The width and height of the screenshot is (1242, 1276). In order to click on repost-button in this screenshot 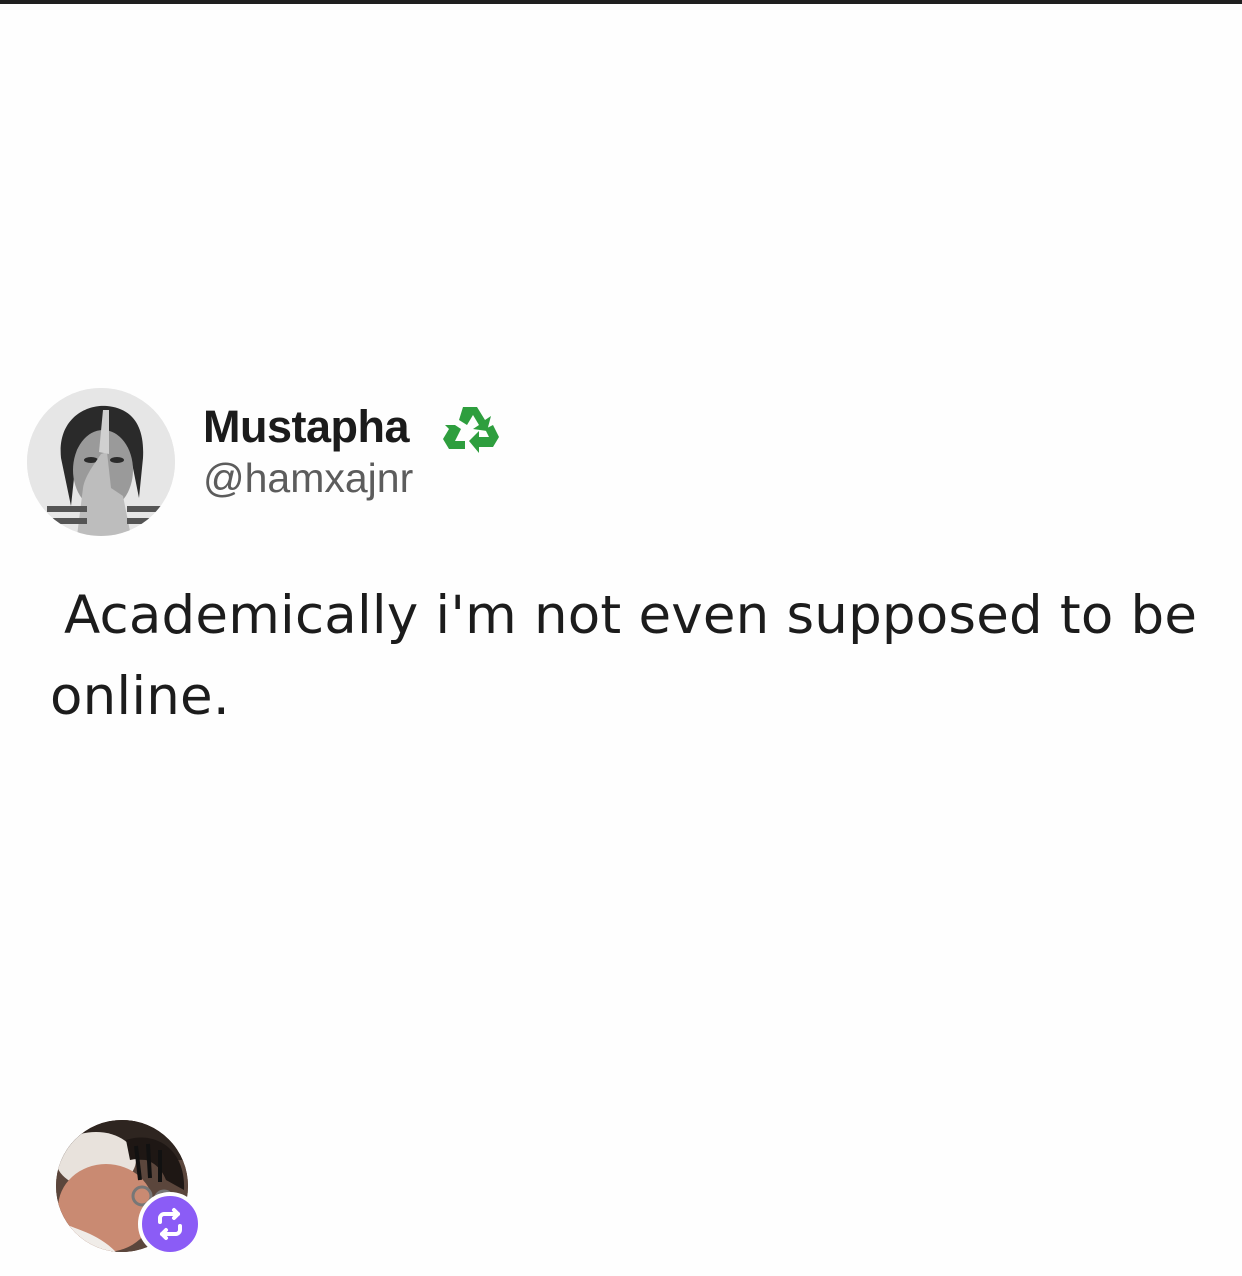, I will do `click(170, 1224)`.